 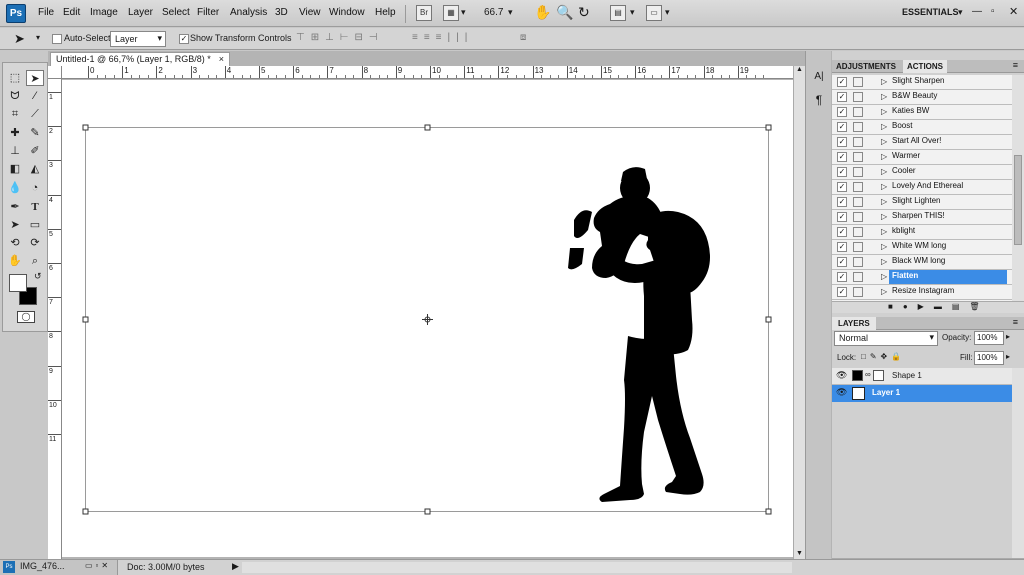 What do you see at coordinates (15, 188) in the screenshot?
I see `blur-tool-icon: 💧` at bounding box center [15, 188].